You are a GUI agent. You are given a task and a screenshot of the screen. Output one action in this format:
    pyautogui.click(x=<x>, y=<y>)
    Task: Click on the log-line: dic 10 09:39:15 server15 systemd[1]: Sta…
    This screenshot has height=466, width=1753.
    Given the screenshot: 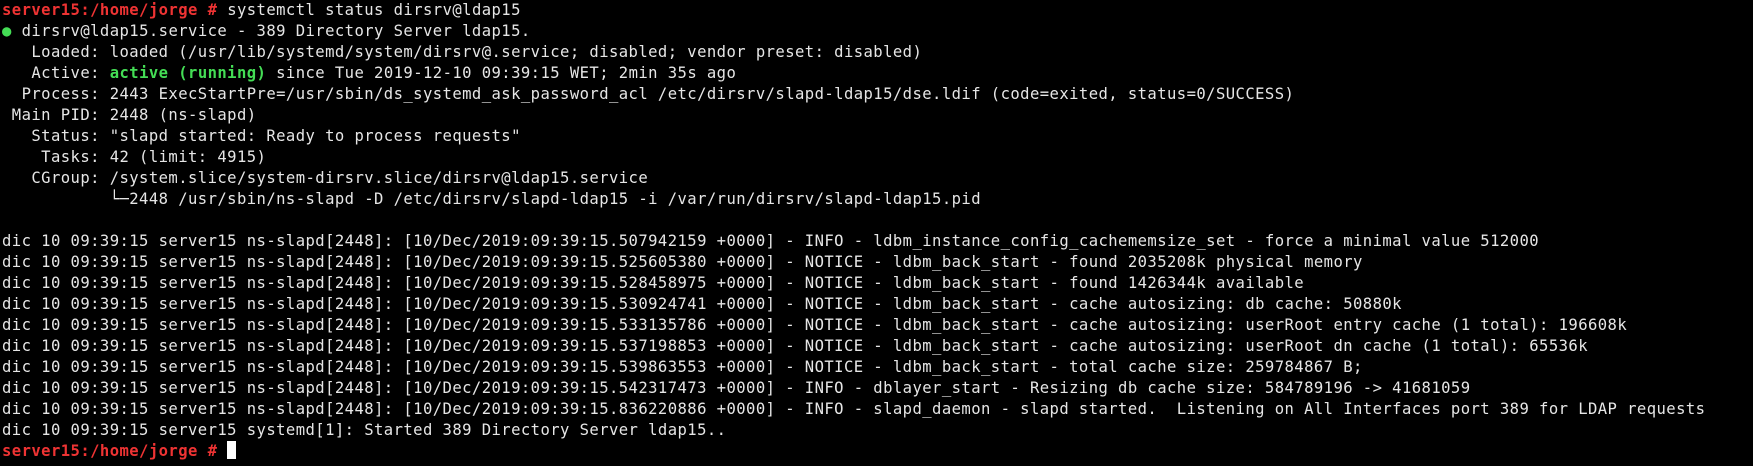 What is the action you would take?
    pyautogui.click(x=364, y=430)
    